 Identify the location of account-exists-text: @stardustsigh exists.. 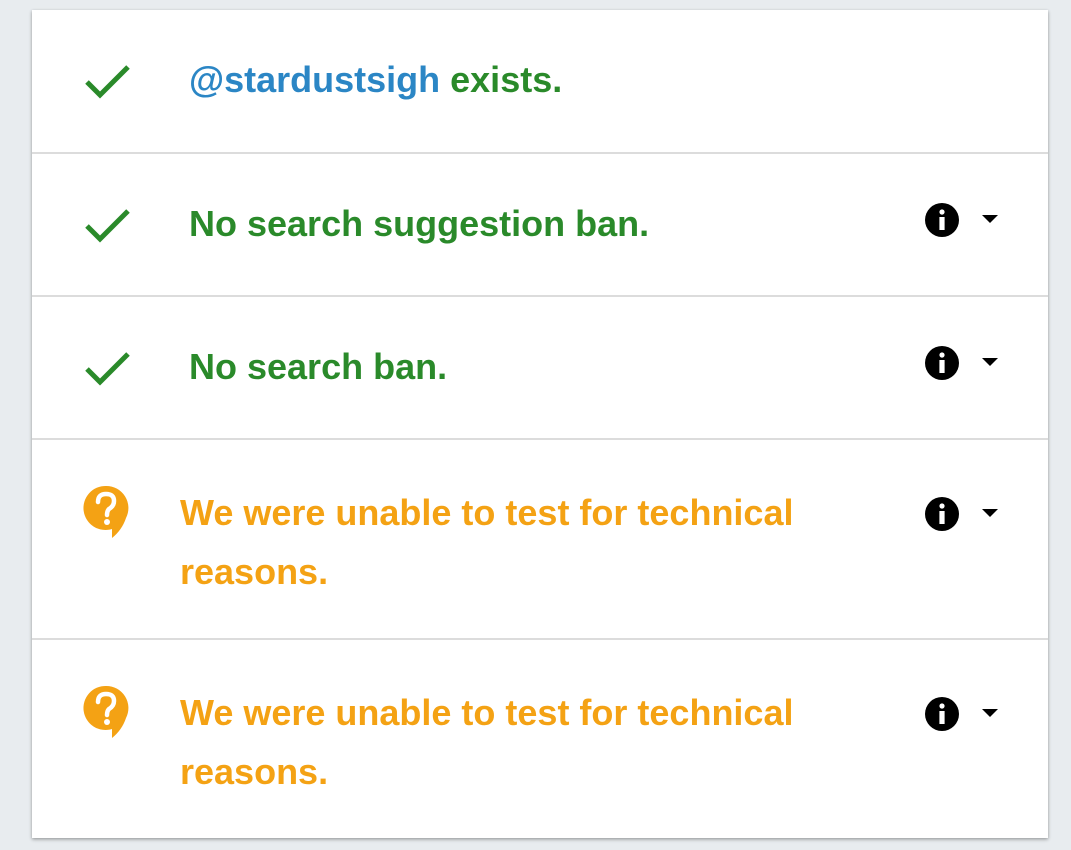
(539, 79).